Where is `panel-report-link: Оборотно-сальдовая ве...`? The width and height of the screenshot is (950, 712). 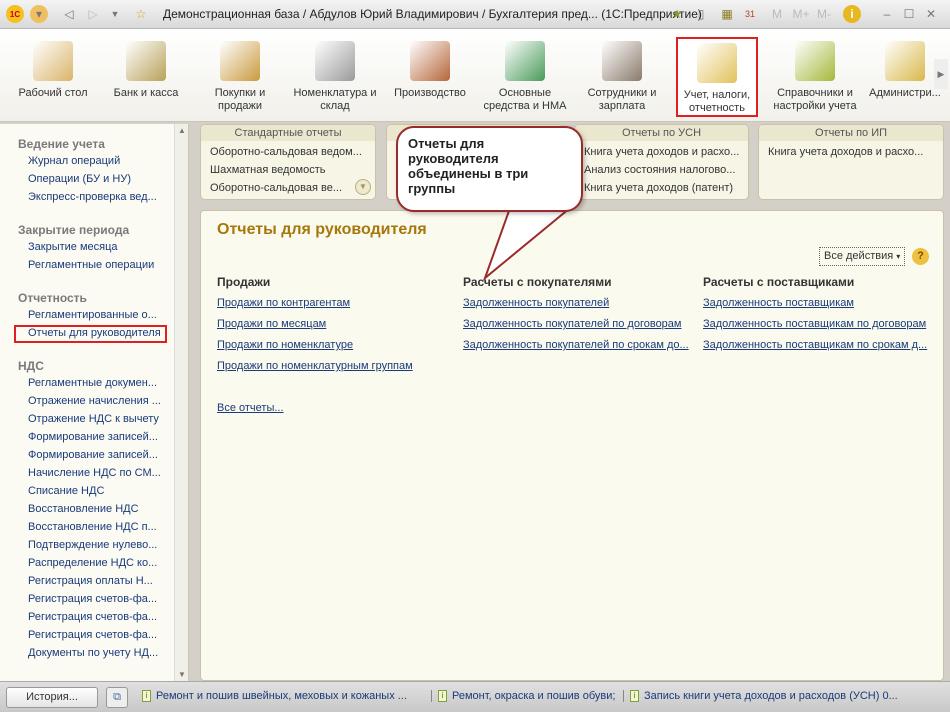
panel-report-link: Оборотно-сальдовая ве... is located at coordinates (288, 188).